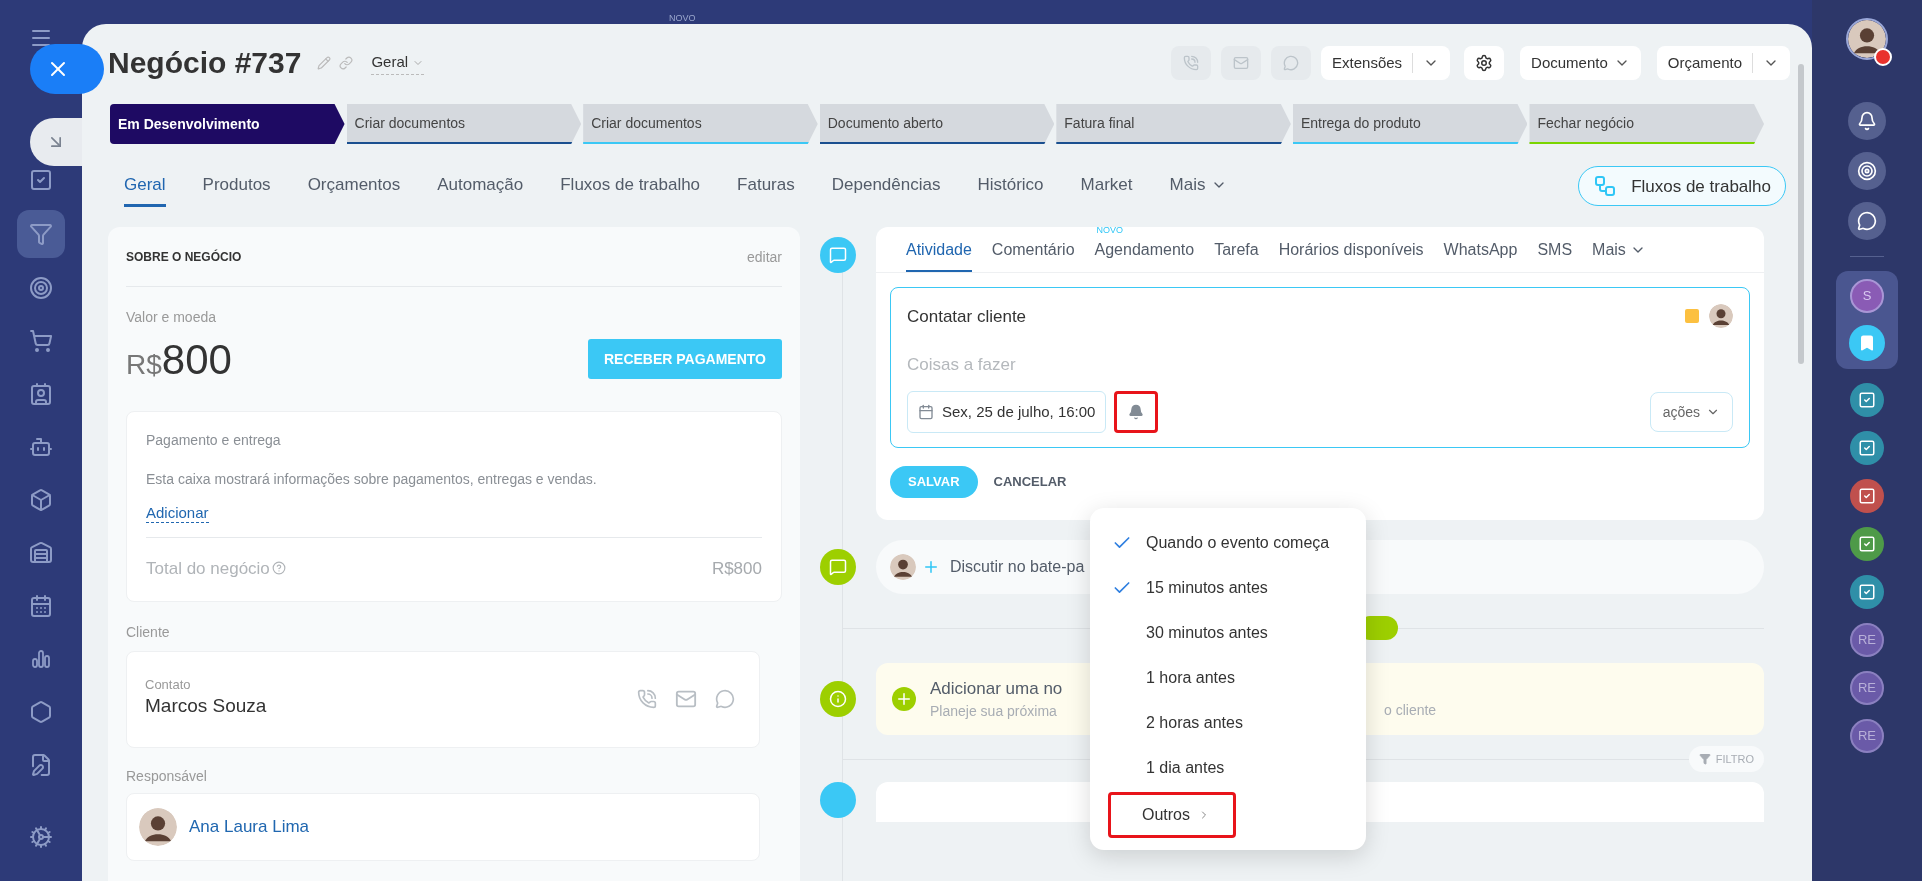 Image resolution: width=1922 pixels, height=881 pixels. What do you see at coordinates (1867, 221) in the screenshot?
I see `chat-sync-icon` at bounding box center [1867, 221].